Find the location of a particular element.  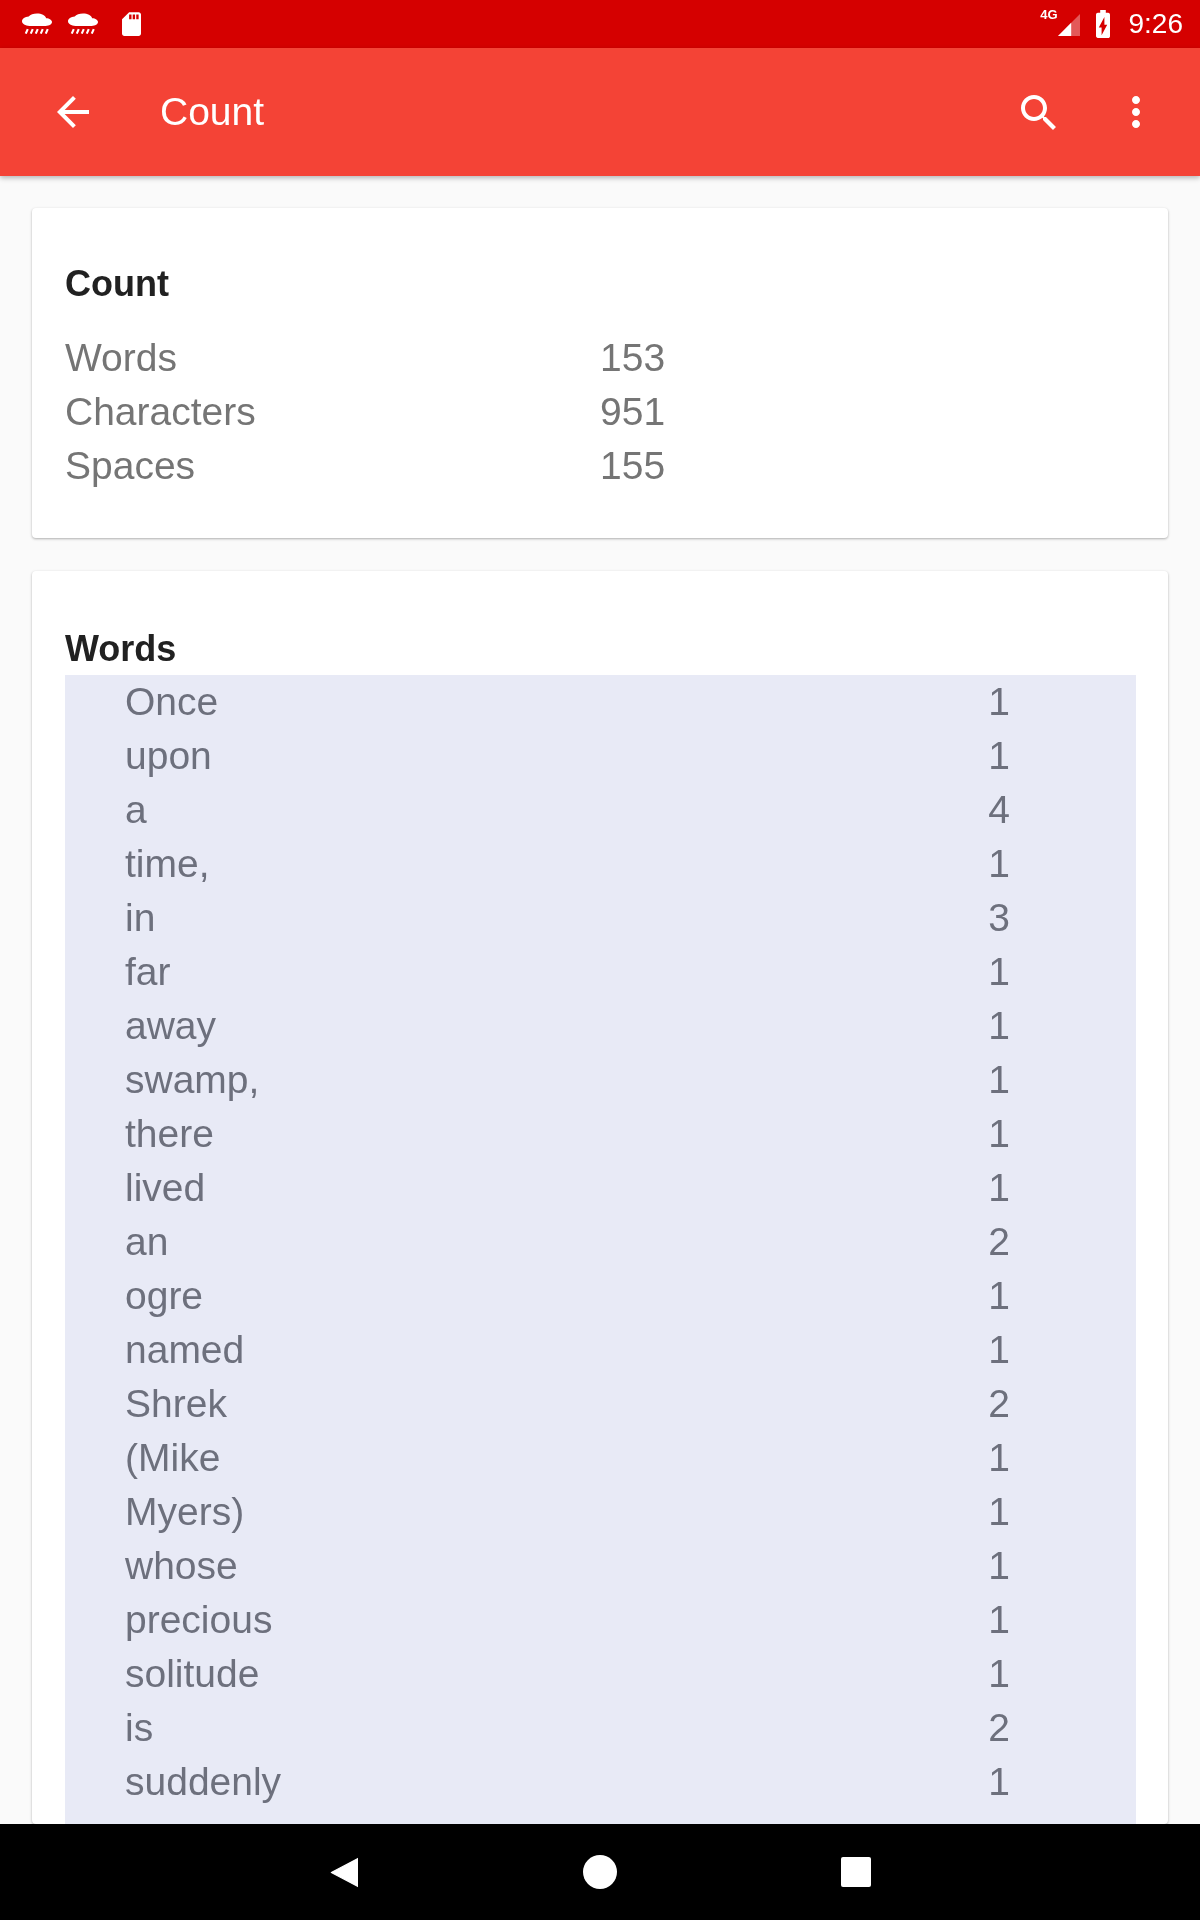

sd-card-icon is located at coordinates (131, 24).